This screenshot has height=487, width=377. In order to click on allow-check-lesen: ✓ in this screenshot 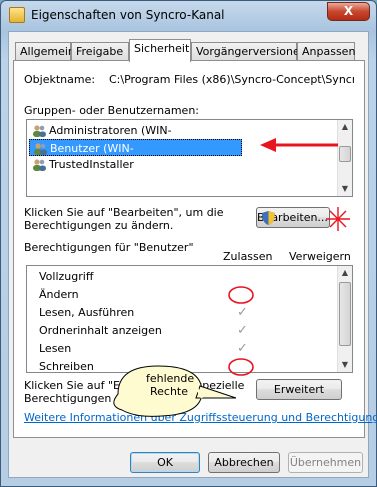, I will do `click(242, 348)`.